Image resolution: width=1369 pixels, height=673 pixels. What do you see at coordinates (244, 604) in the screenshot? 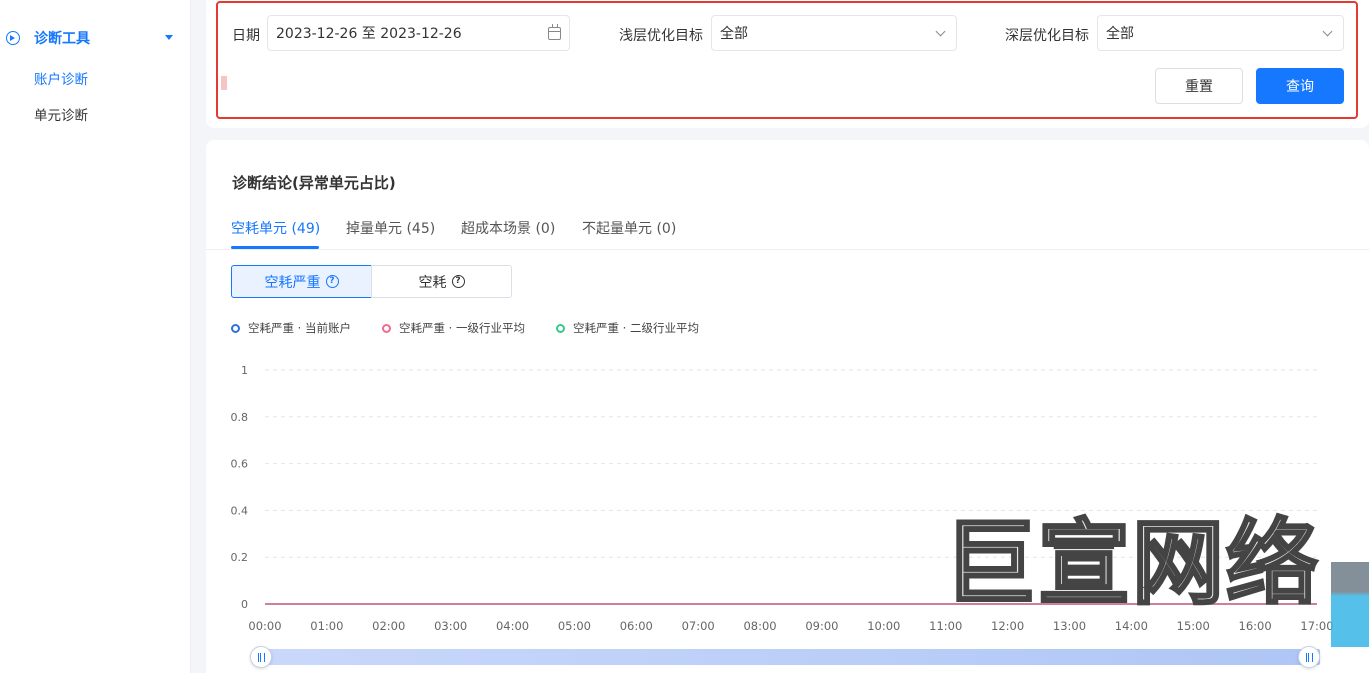
I see `y-tick-label: 0` at bounding box center [244, 604].